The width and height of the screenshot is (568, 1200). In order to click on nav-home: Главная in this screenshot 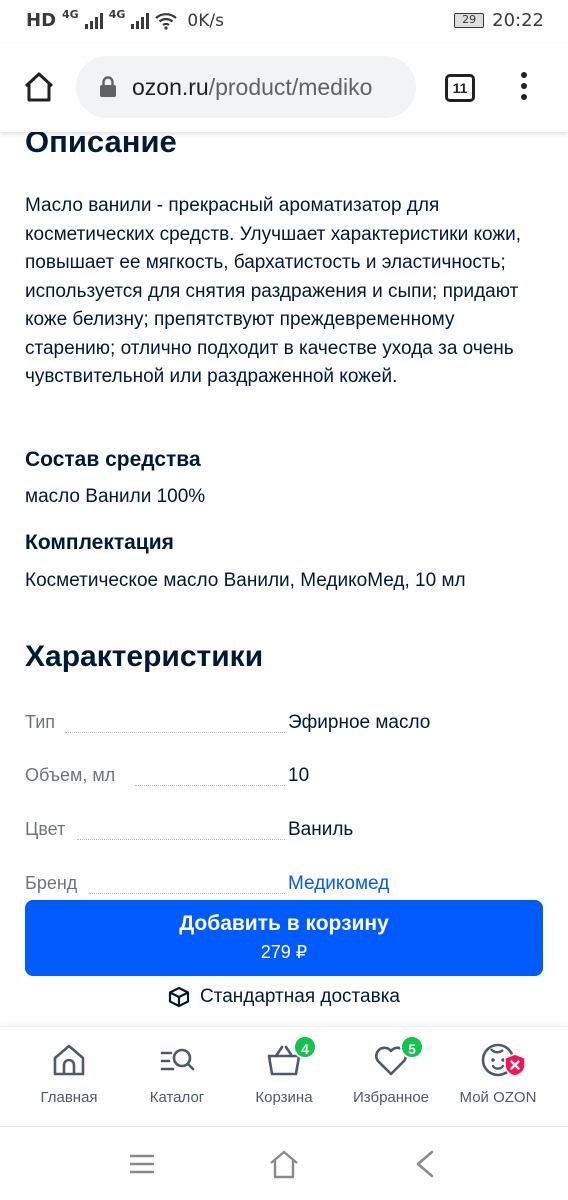, I will do `click(69, 1073)`.